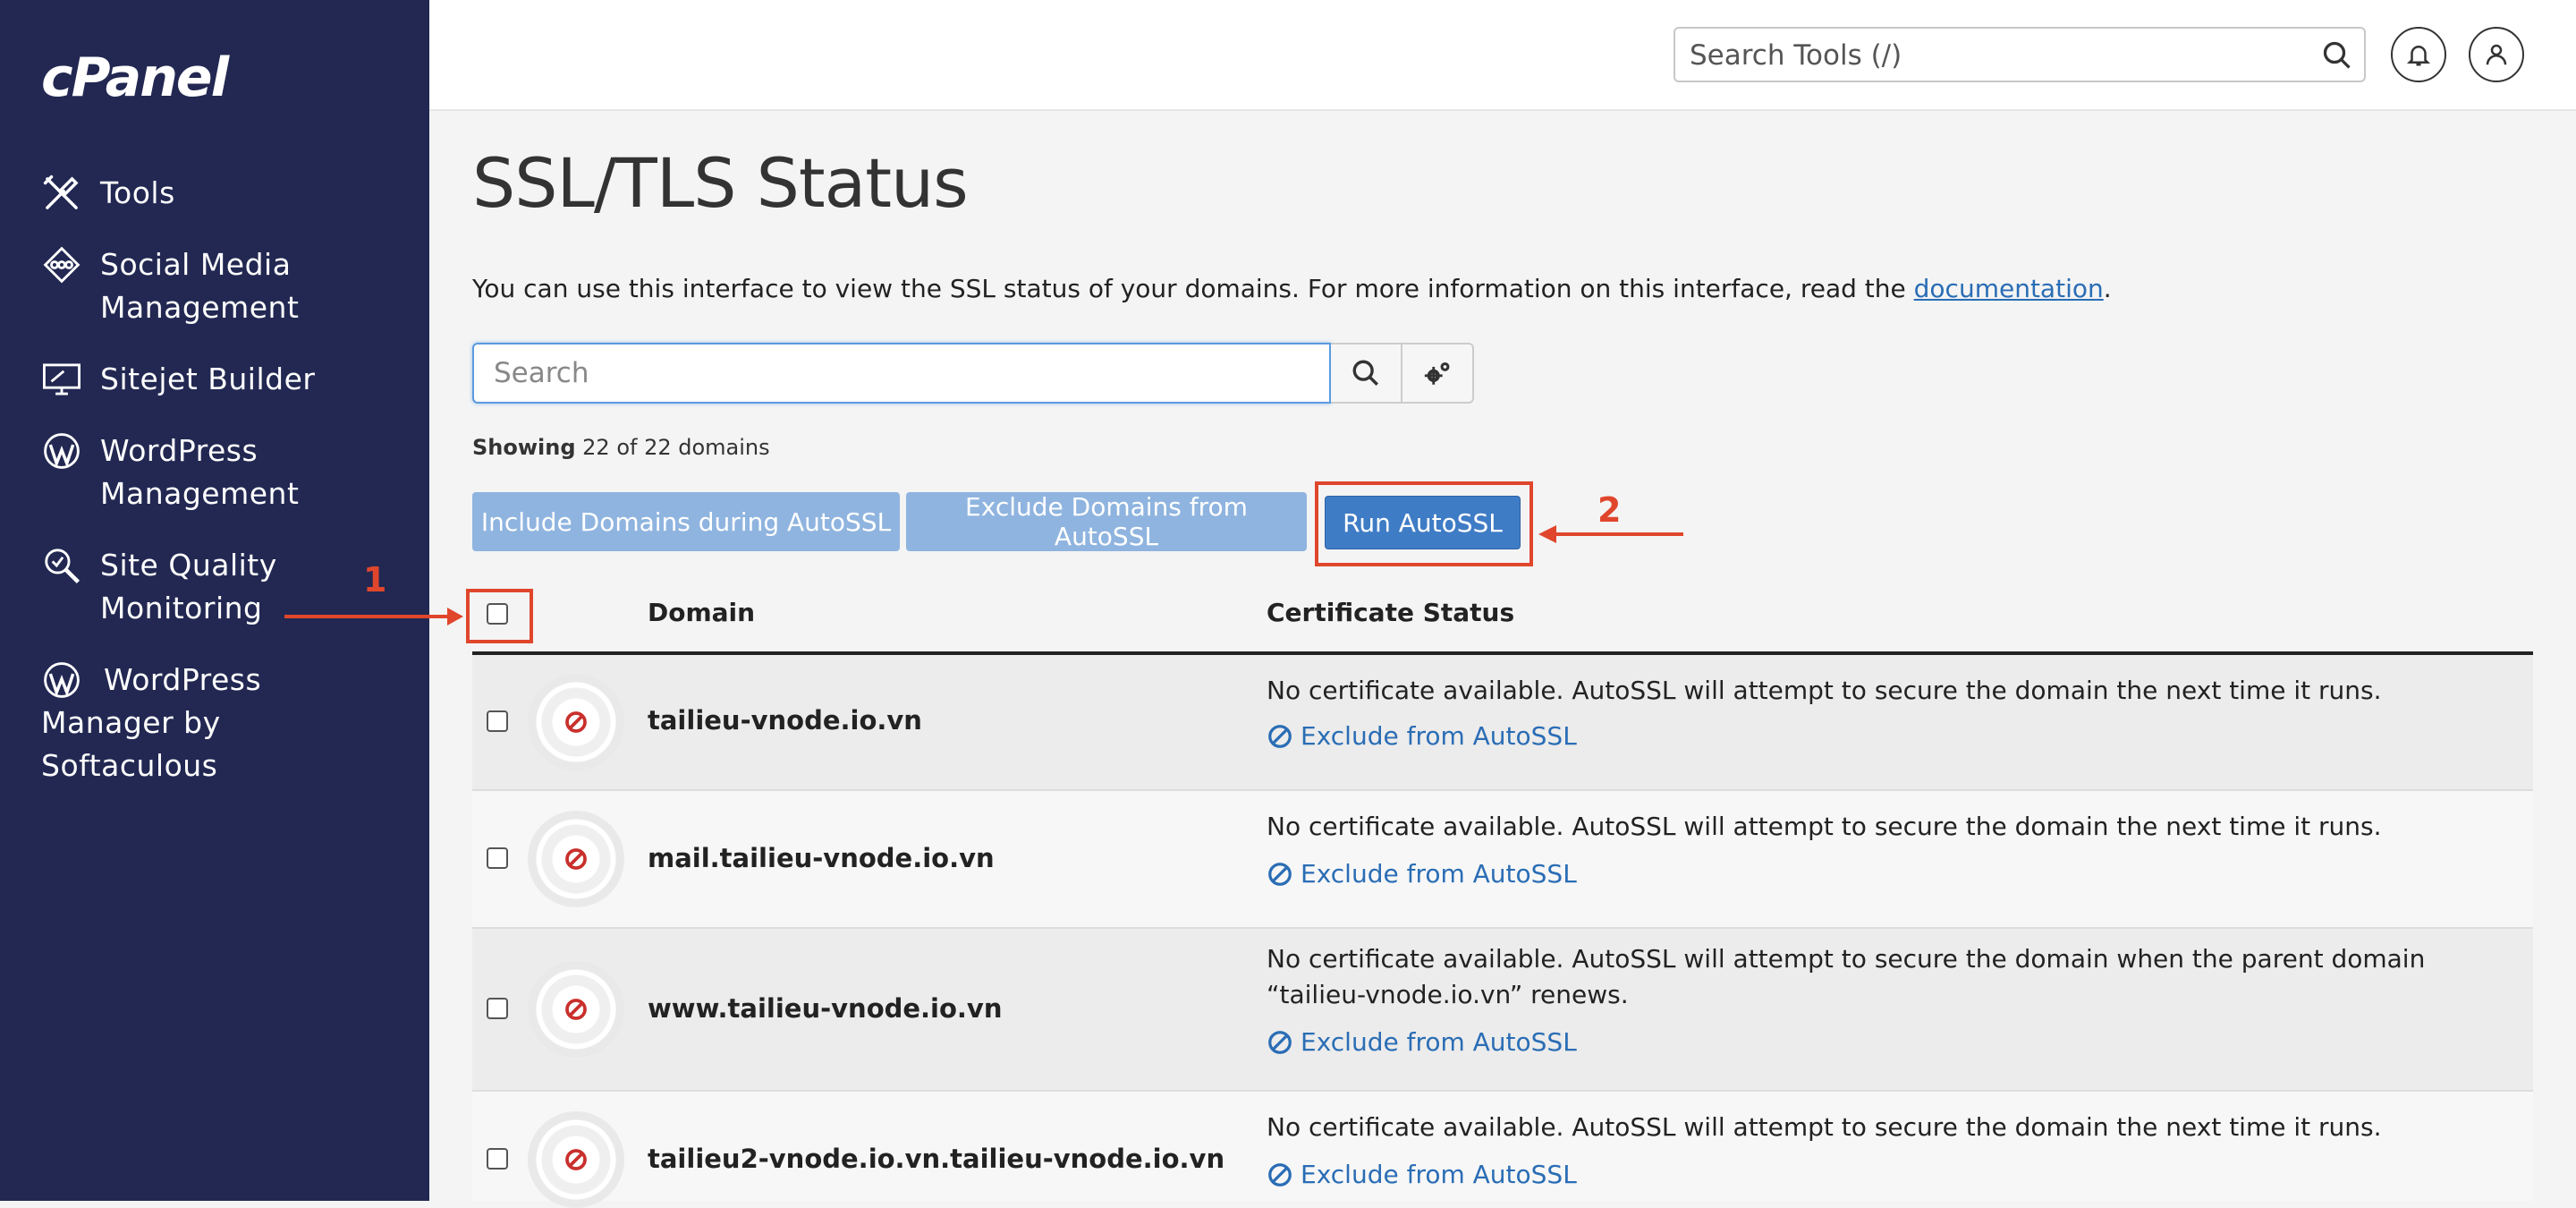  What do you see at coordinates (64, 193) in the screenshot?
I see `tools-icon` at bounding box center [64, 193].